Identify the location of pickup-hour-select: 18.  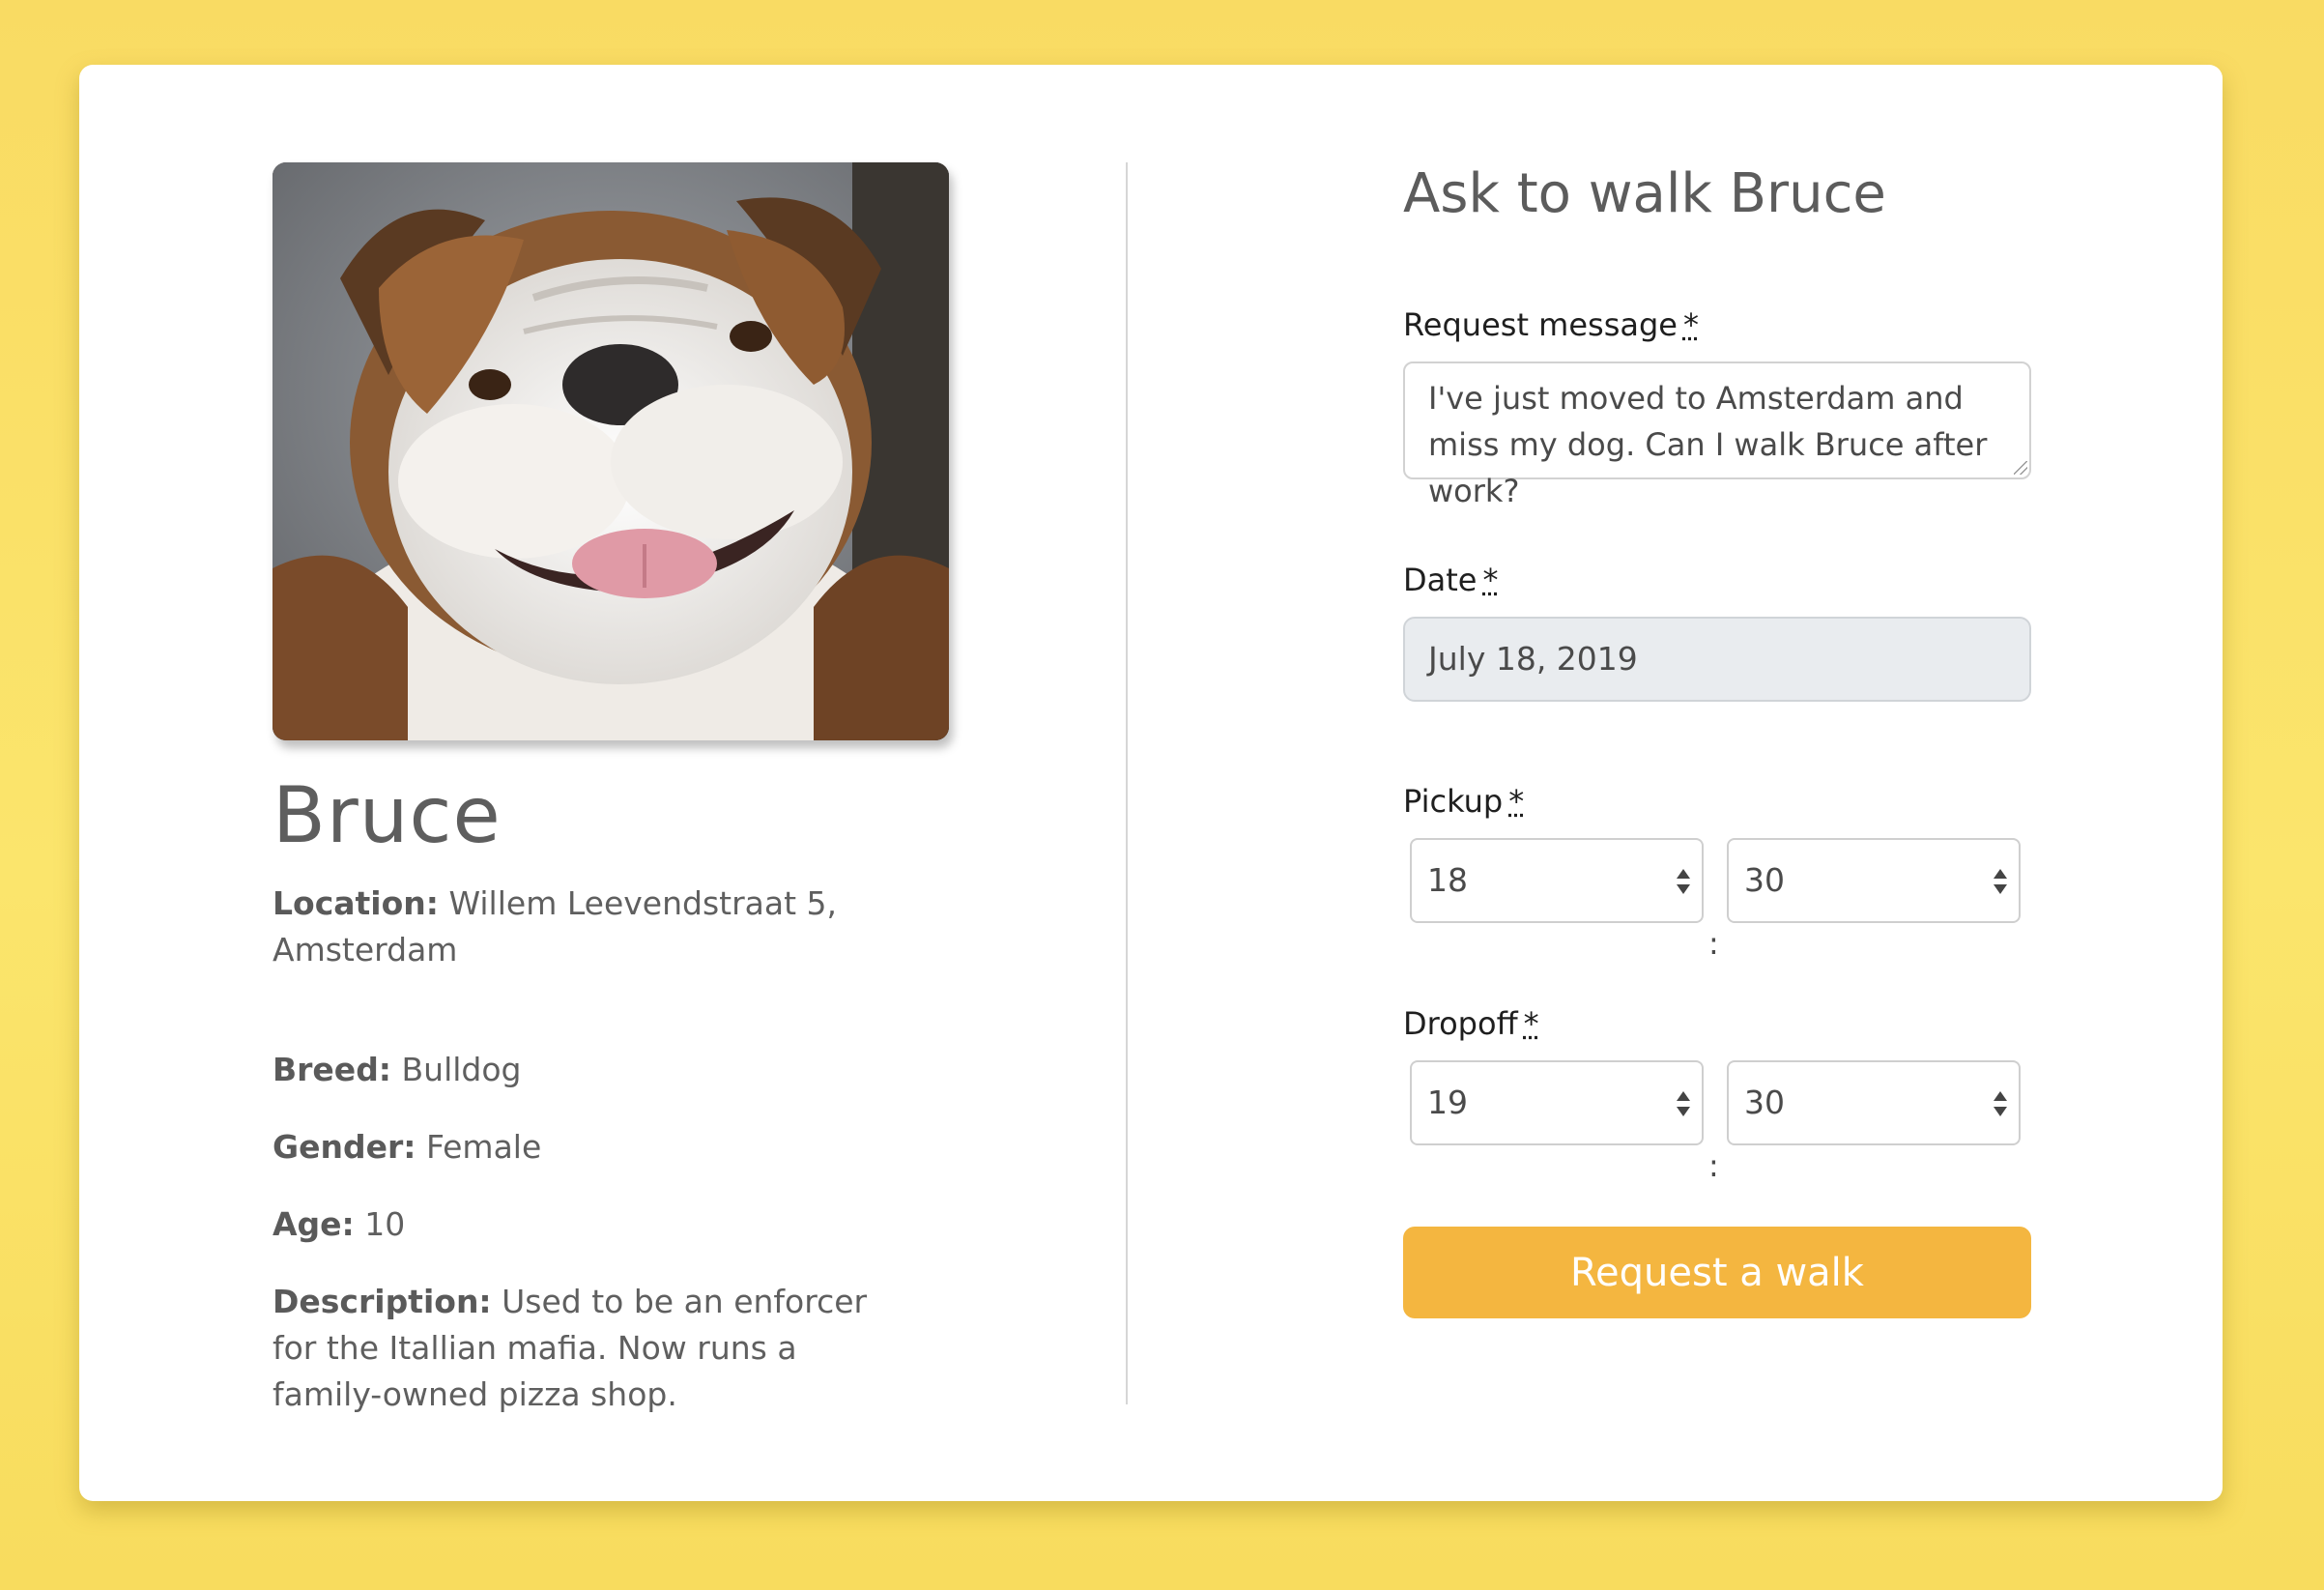
(1557, 880).